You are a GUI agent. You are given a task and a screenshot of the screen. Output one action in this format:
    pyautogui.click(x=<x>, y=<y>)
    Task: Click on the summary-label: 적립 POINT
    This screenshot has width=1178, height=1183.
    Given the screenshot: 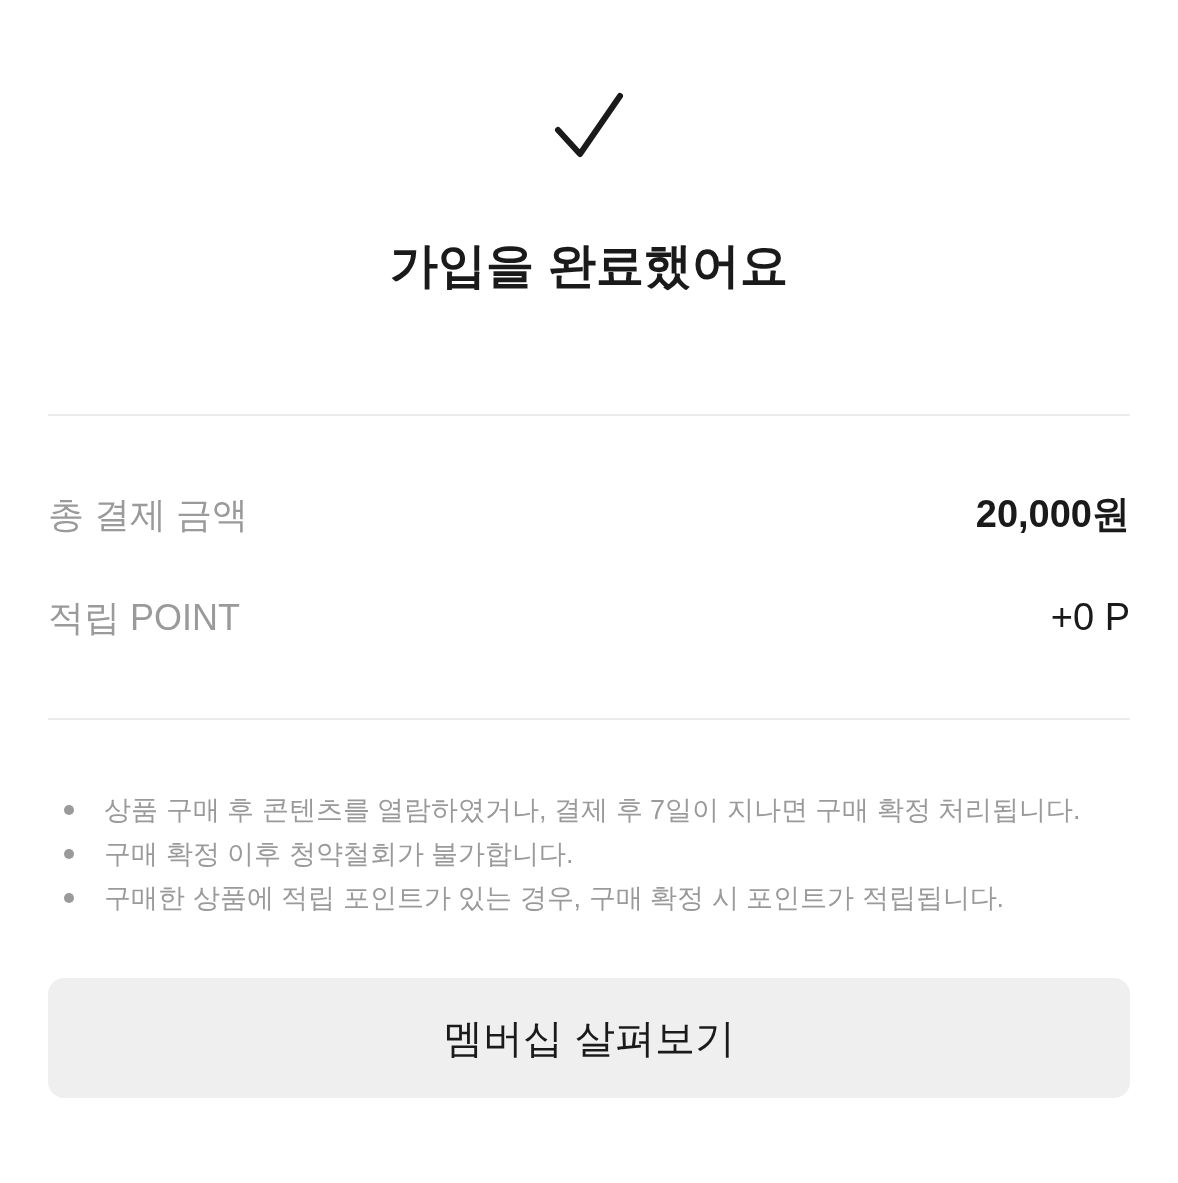 What is the action you would take?
    pyautogui.click(x=144, y=617)
    